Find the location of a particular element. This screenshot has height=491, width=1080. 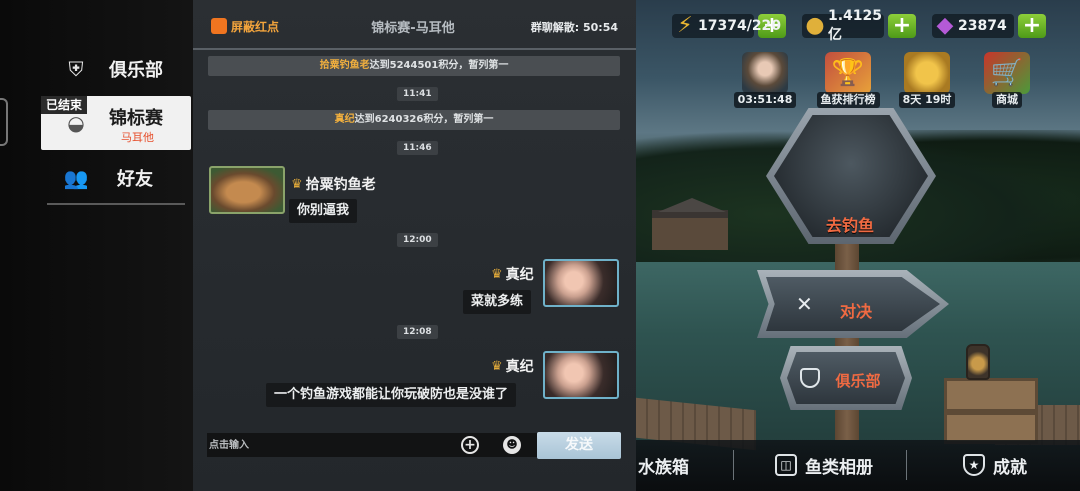

nav-divider is located at coordinates (116, 204).